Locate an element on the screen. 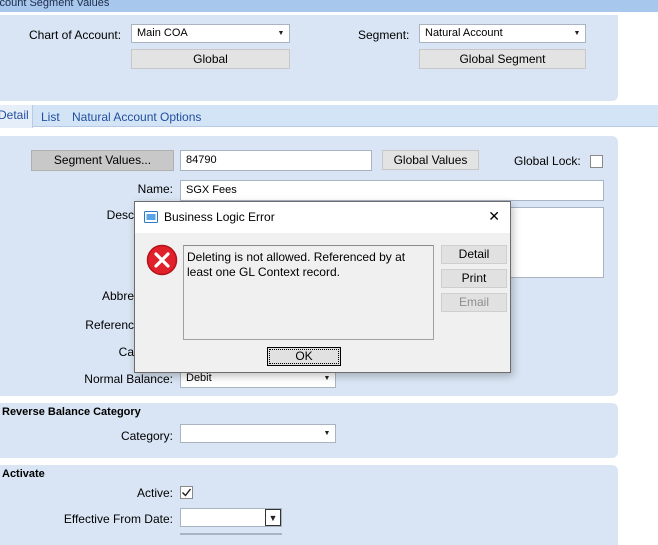 This screenshot has width=658, height=545. reverse-balance-title: Reverse Balance Category is located at coordinates (71, 412).